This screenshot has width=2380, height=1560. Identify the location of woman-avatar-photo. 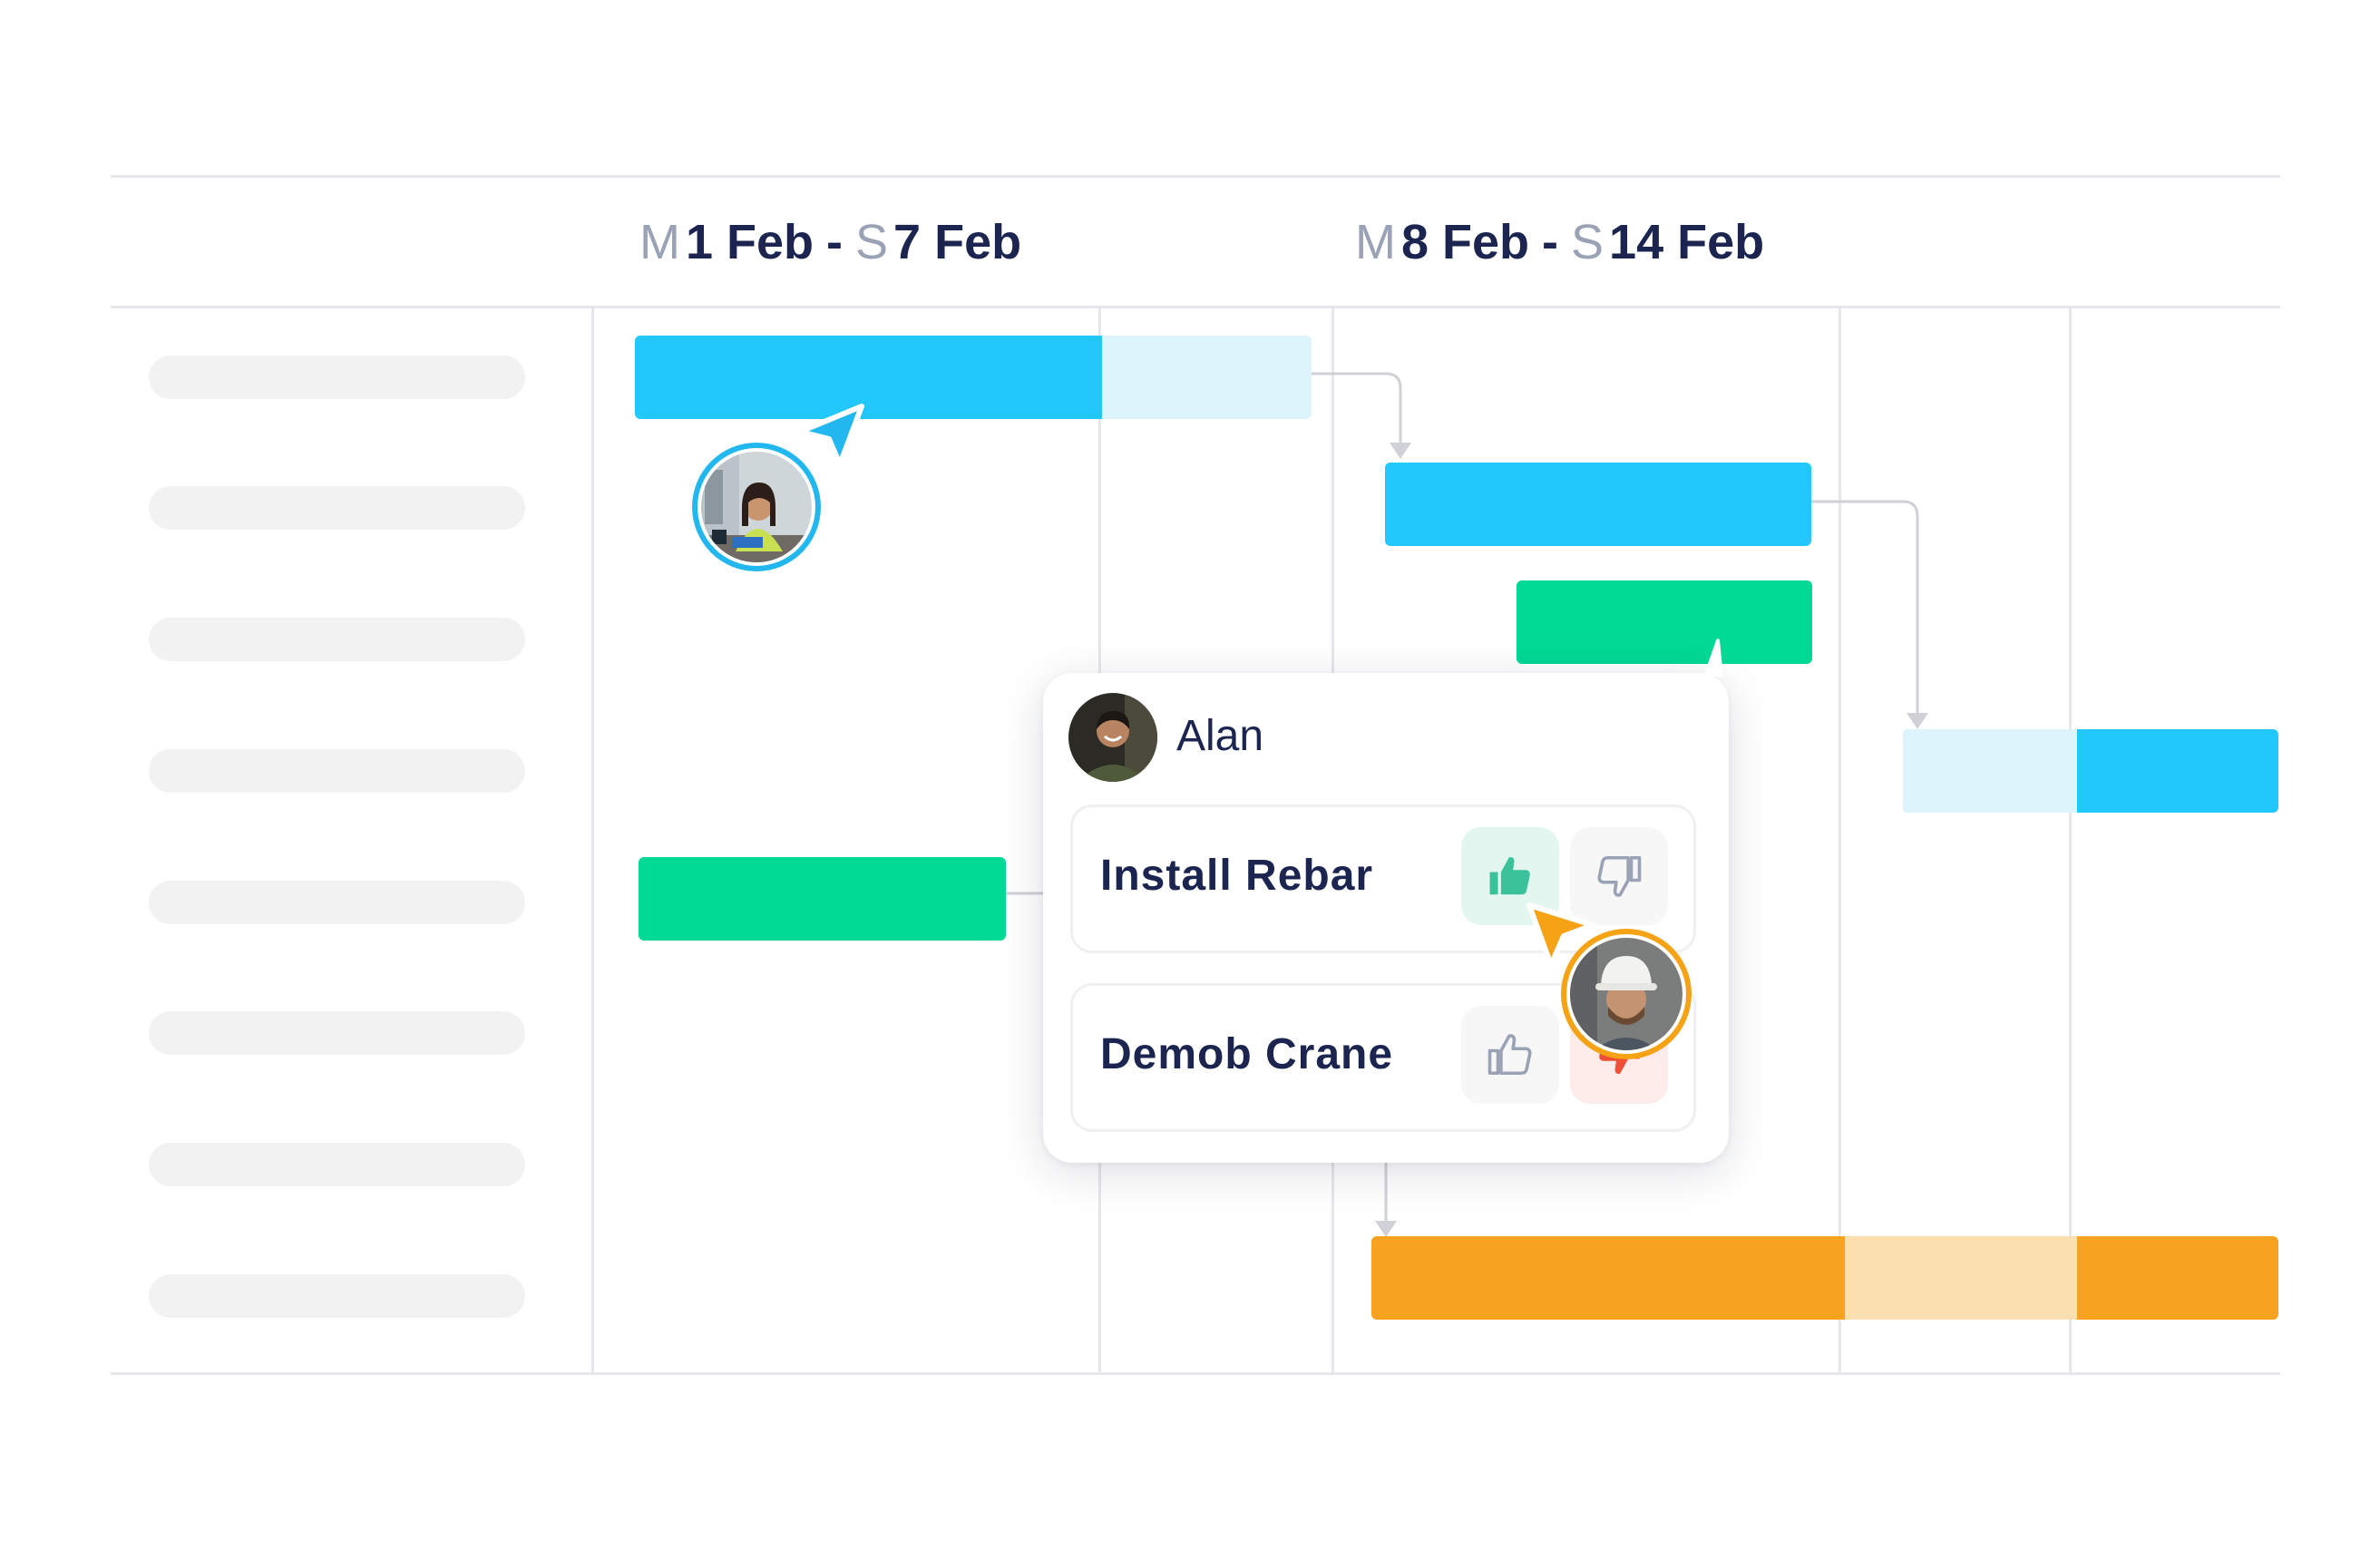
(756, 507).